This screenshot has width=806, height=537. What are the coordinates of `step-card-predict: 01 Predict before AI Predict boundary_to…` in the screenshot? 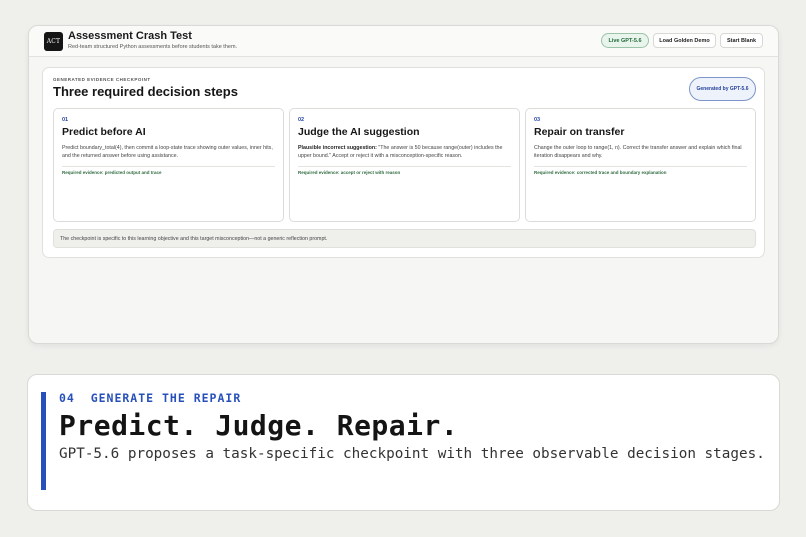 It's located at (168, 165).